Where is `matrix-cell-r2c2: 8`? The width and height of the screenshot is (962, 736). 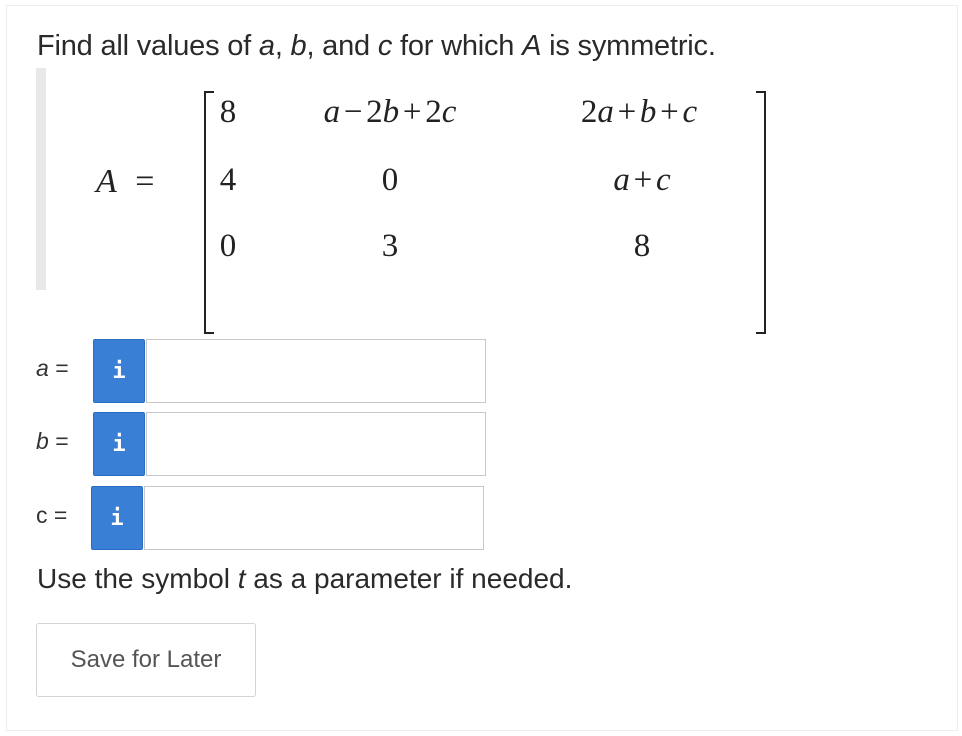 matrix-cell-r2c2: 8 is located at coordinates (642, 246).